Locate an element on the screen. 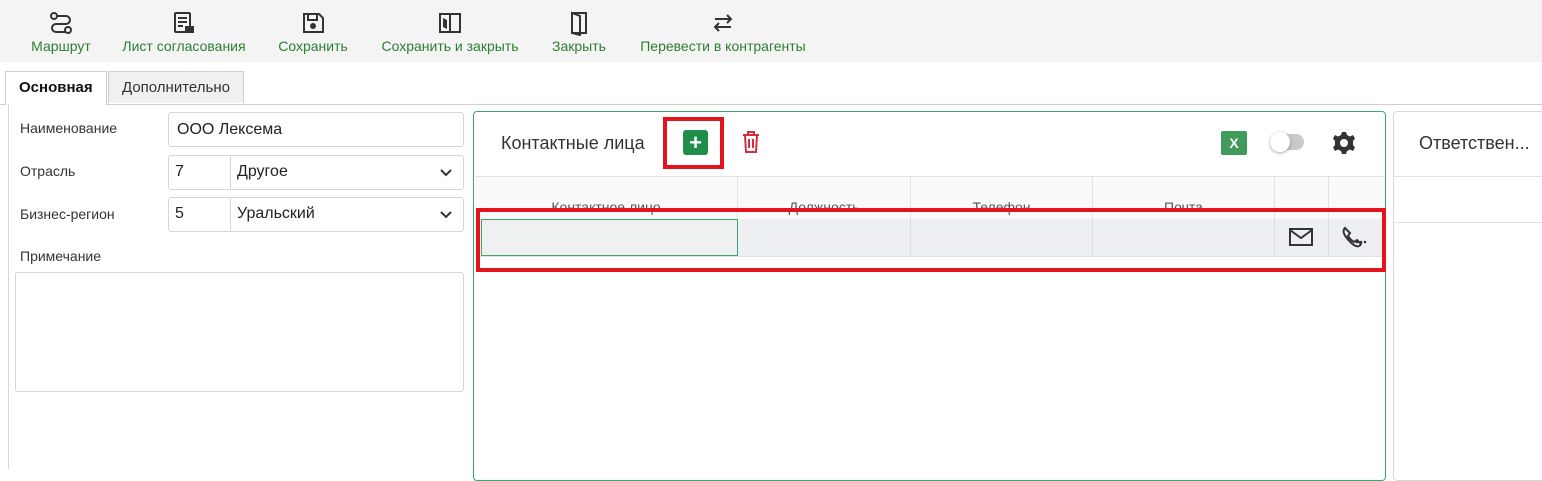  save-and-close-button: Сохранить и закрыть is located at coordinates (450, 32).